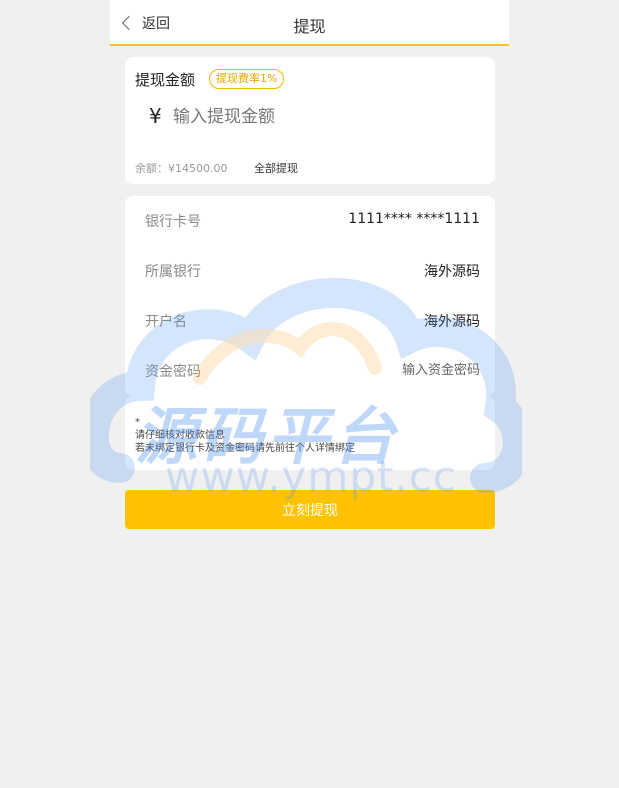 The height and width of the screenshot is (788, 619). Describe the element at coordinates (452, 272) in the screenshot. I see `bank-name-value: 海外源码` at that location.